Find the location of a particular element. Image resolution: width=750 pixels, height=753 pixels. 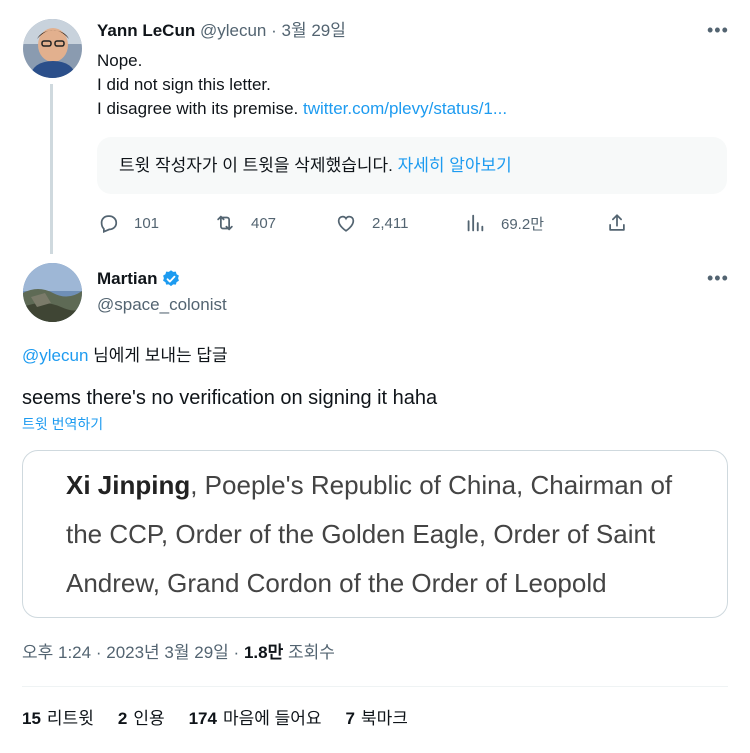

yann-lecun-avatar is located at coordinates (52, 48).